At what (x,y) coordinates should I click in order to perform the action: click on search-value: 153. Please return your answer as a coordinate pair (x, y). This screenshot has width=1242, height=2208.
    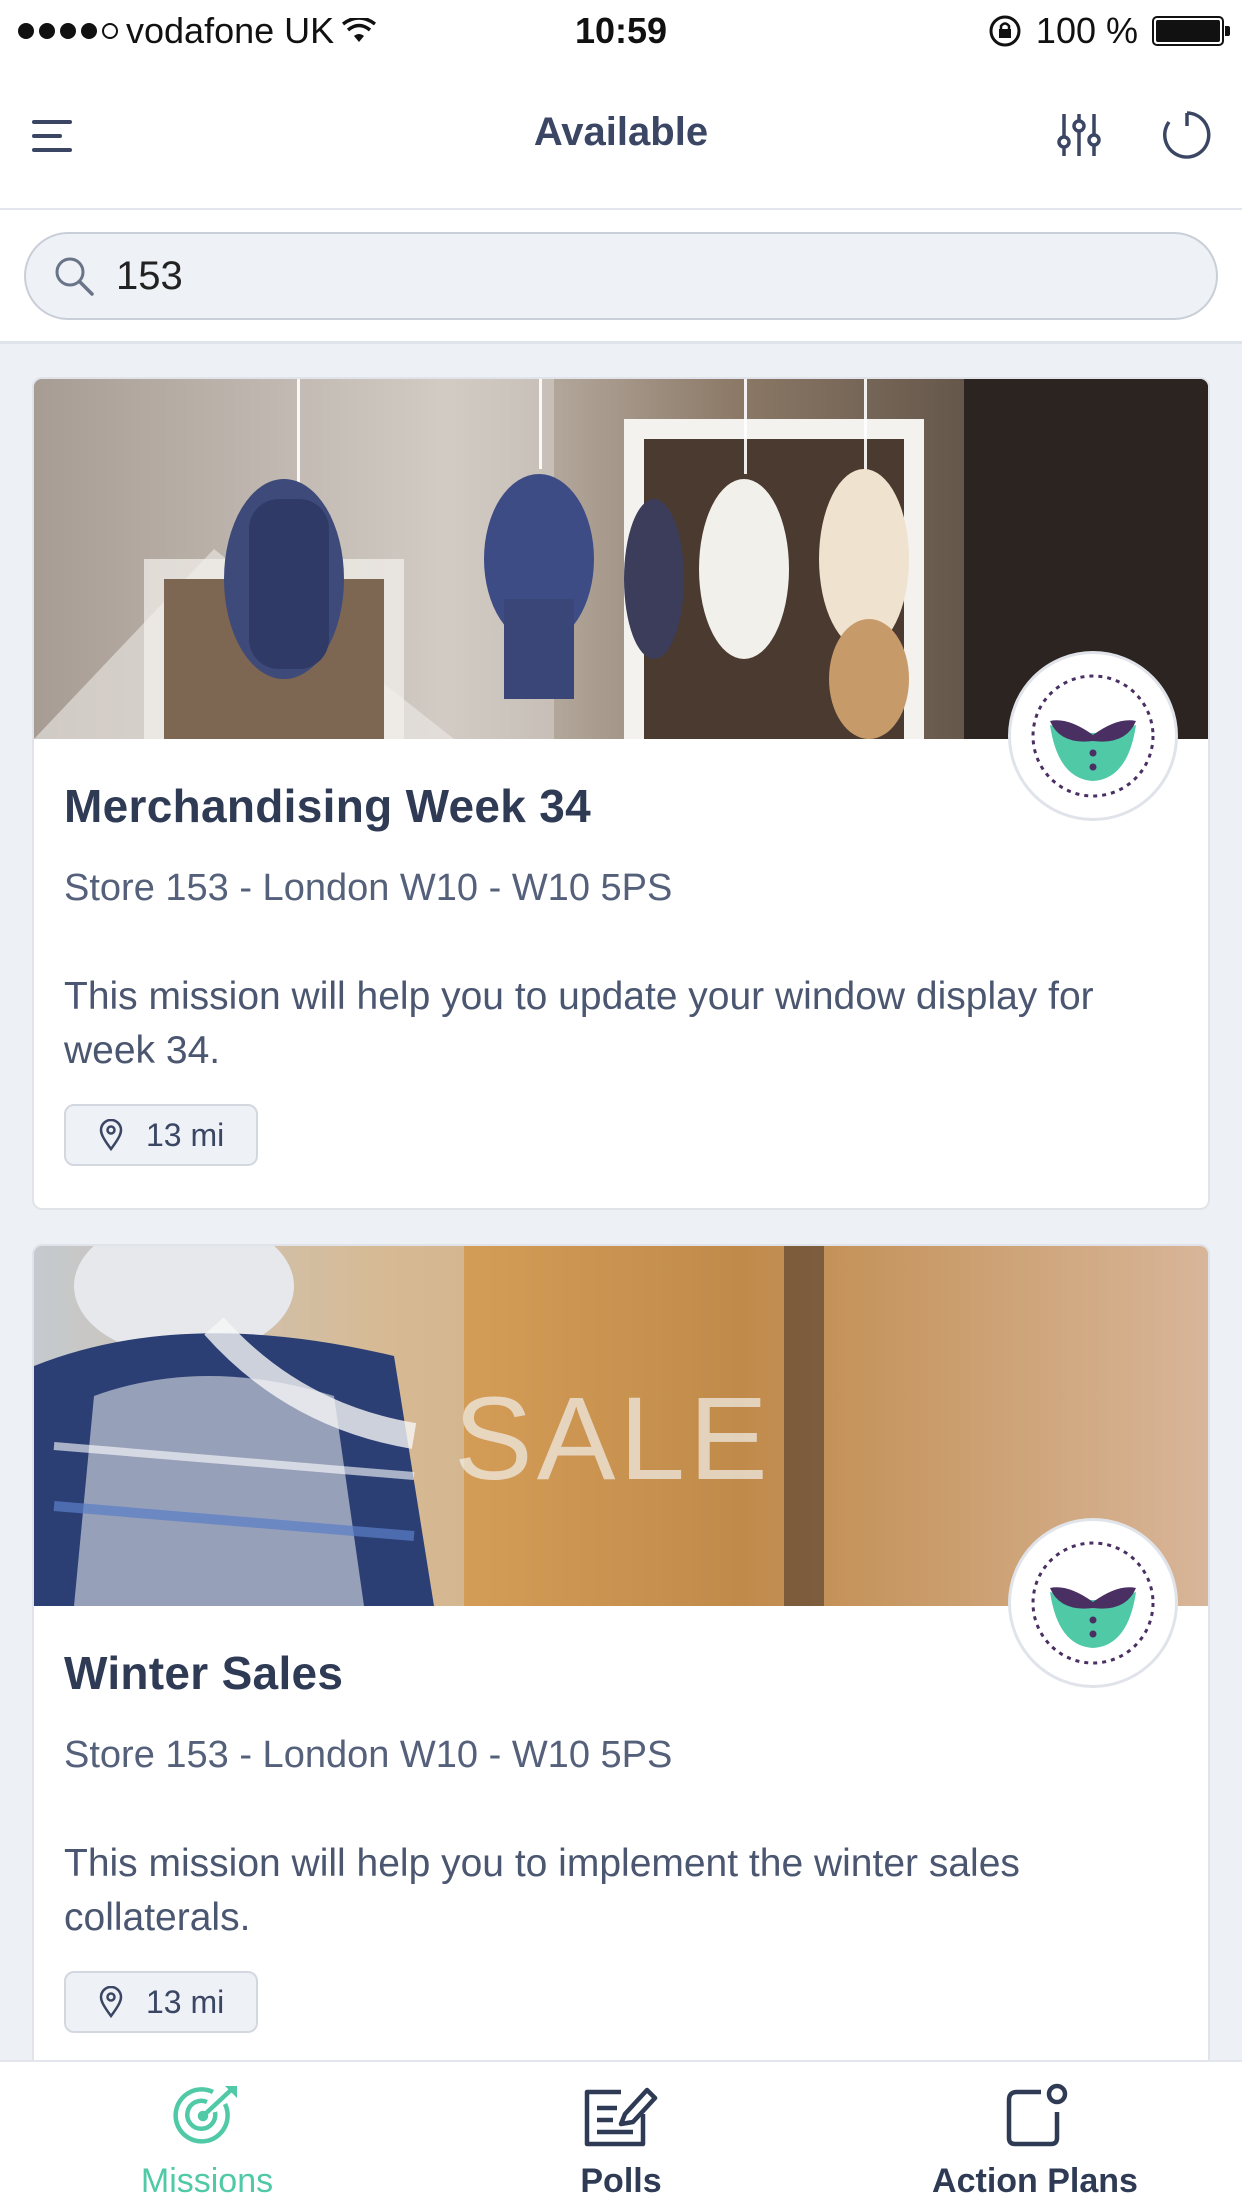
    Looking at the image, I should click on (149, 275).